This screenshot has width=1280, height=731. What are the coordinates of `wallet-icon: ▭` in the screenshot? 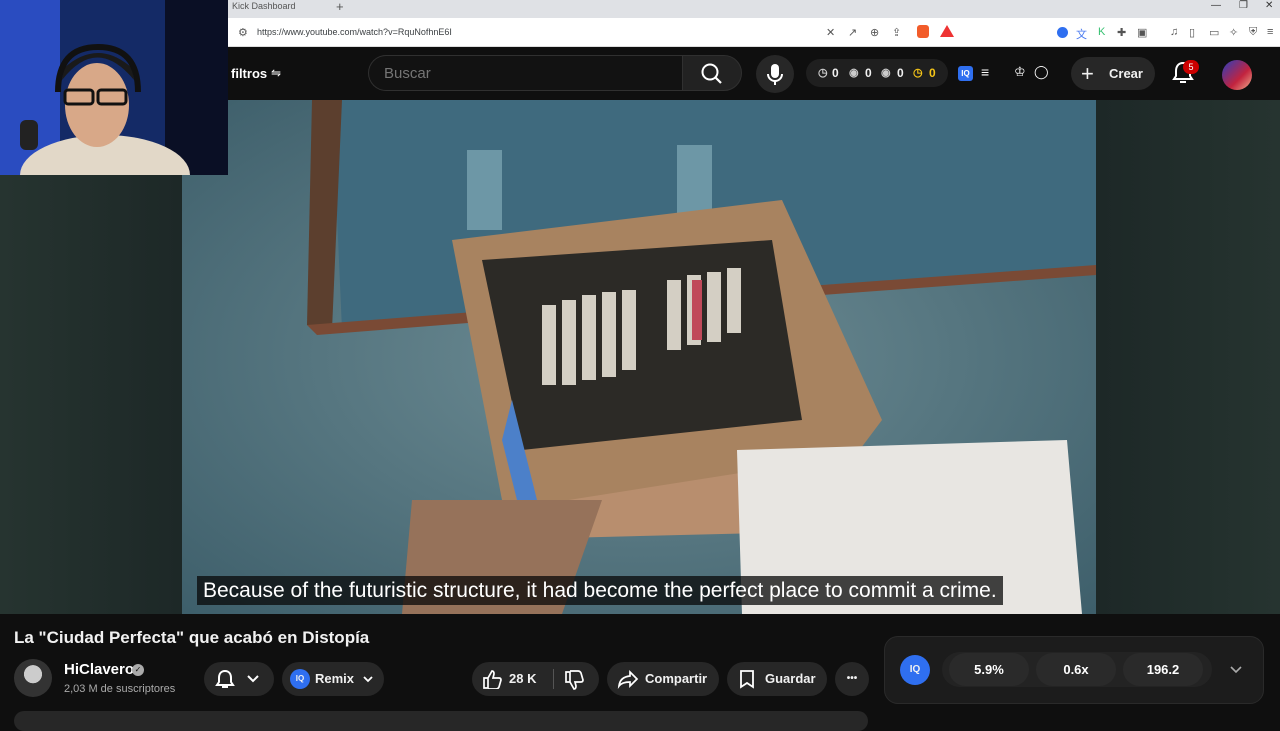 It's located at (1214, 32).